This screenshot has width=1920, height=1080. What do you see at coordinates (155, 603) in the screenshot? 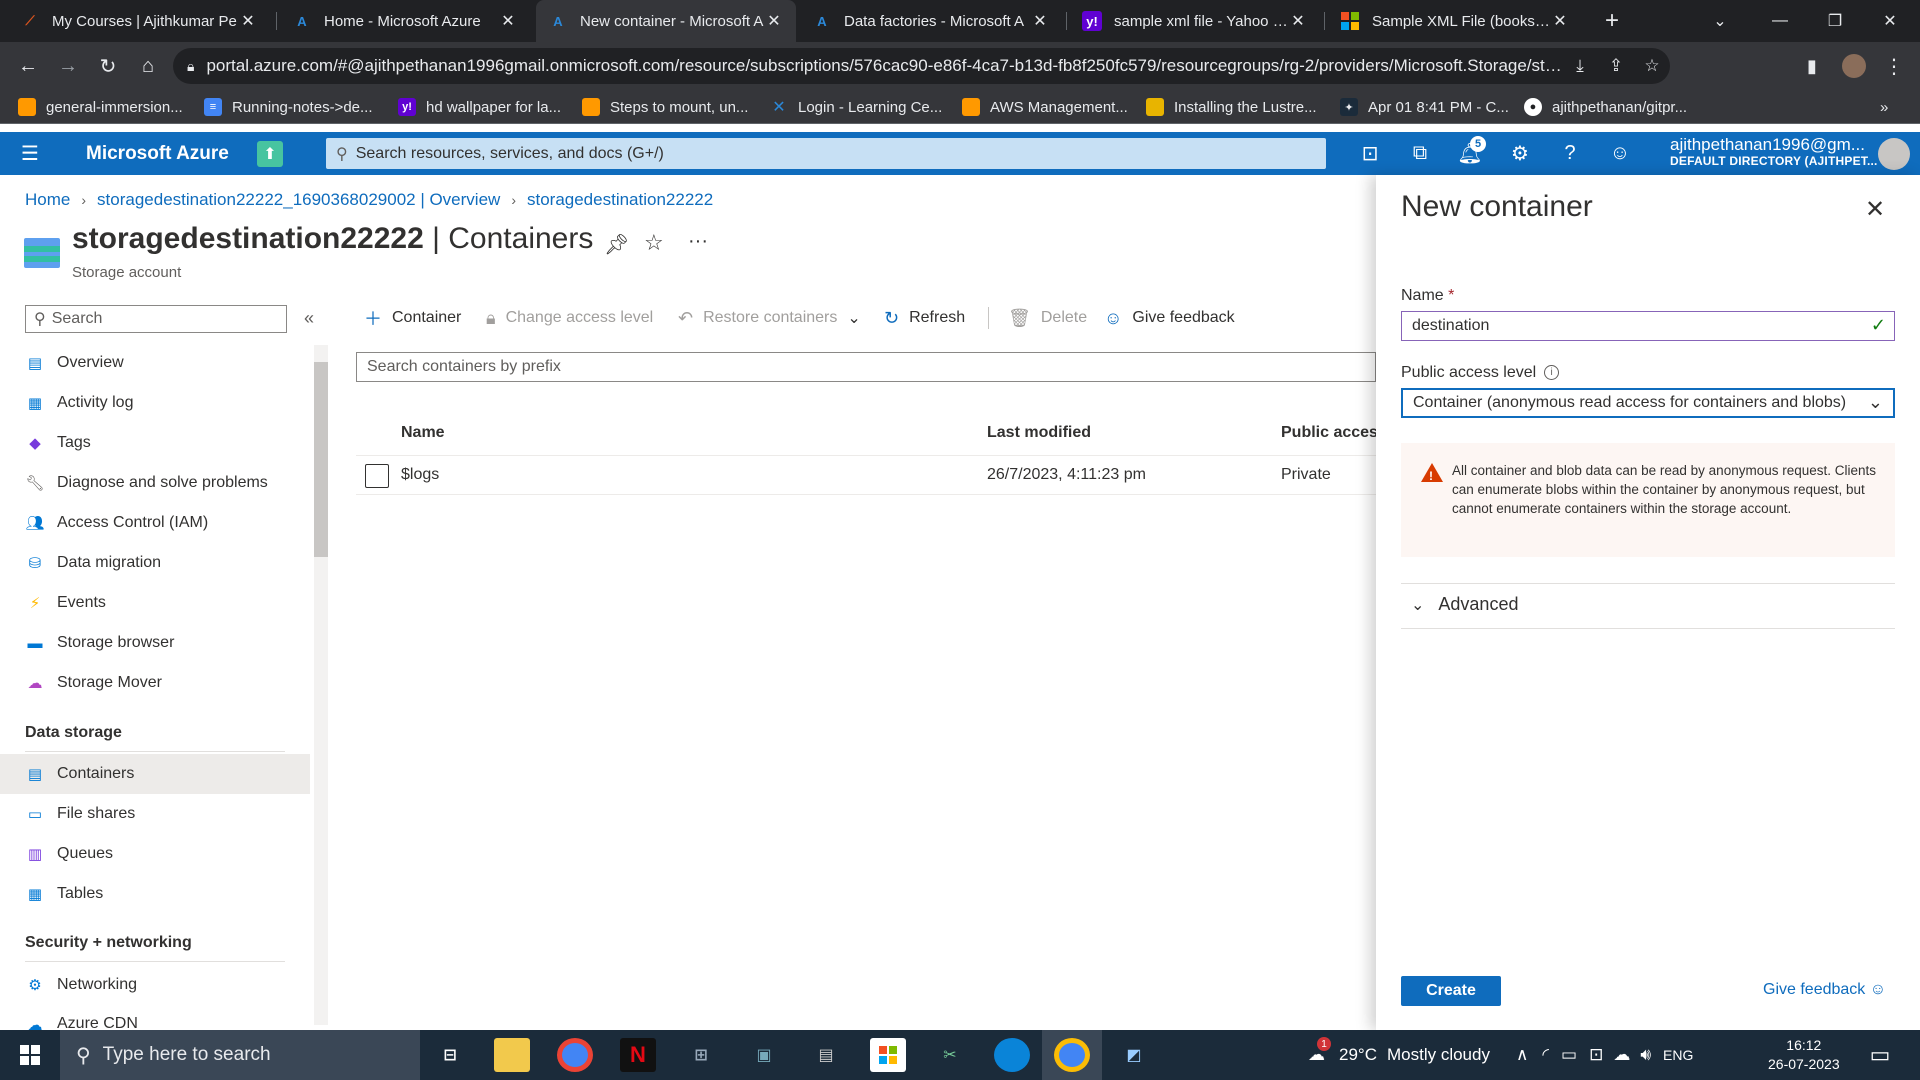
I see `nav-item-events: ⚡︎ Events` at bounding box center [155, 603].